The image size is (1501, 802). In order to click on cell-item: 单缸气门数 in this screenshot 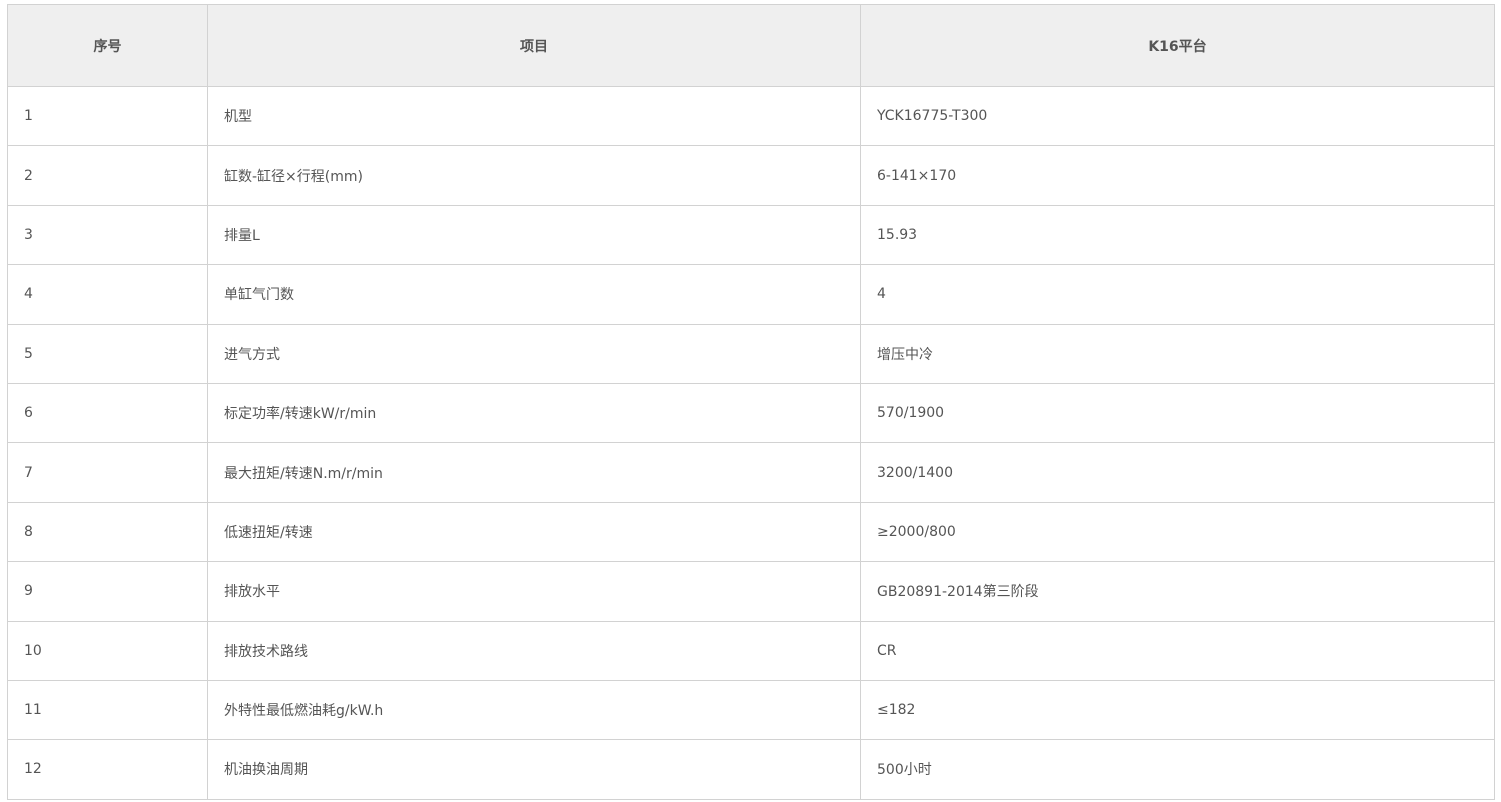, I will do `click(534, 294)`.